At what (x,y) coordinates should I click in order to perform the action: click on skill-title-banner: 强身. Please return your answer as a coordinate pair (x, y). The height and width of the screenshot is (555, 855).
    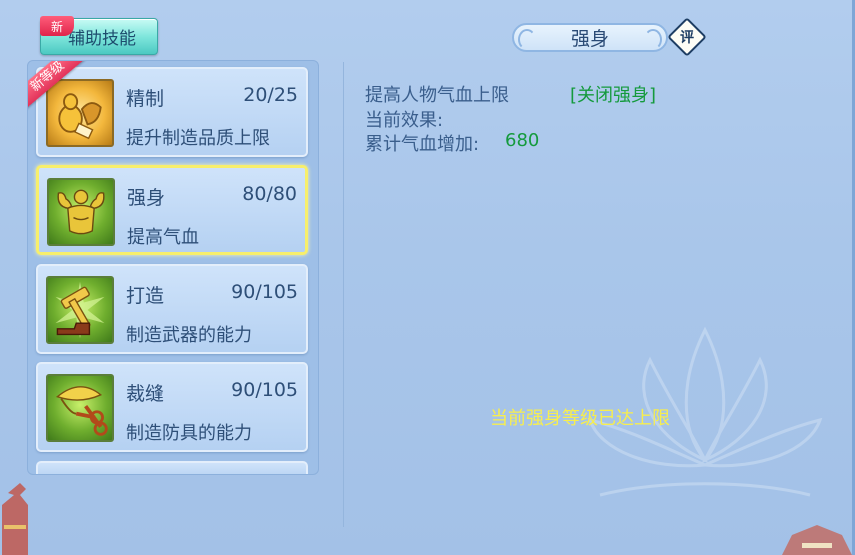
    Looking at the image, I should click on (590, 37).